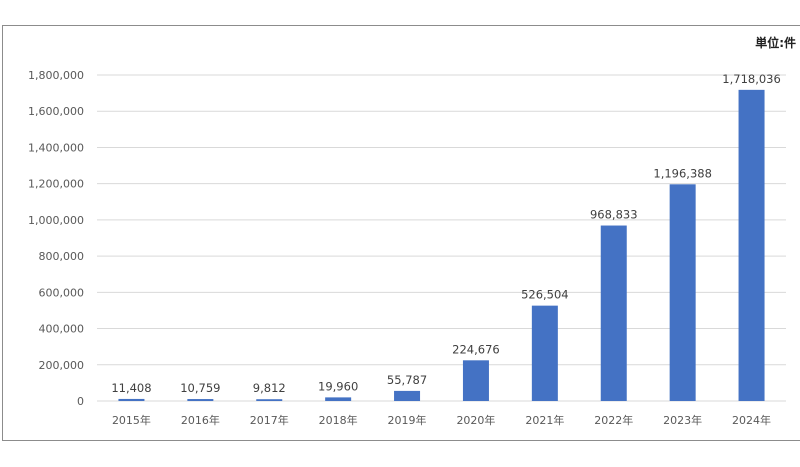 The width and height of the screenshot is (800, 467). I want to click on x-tick-label: 2019年, so click(407, 420).